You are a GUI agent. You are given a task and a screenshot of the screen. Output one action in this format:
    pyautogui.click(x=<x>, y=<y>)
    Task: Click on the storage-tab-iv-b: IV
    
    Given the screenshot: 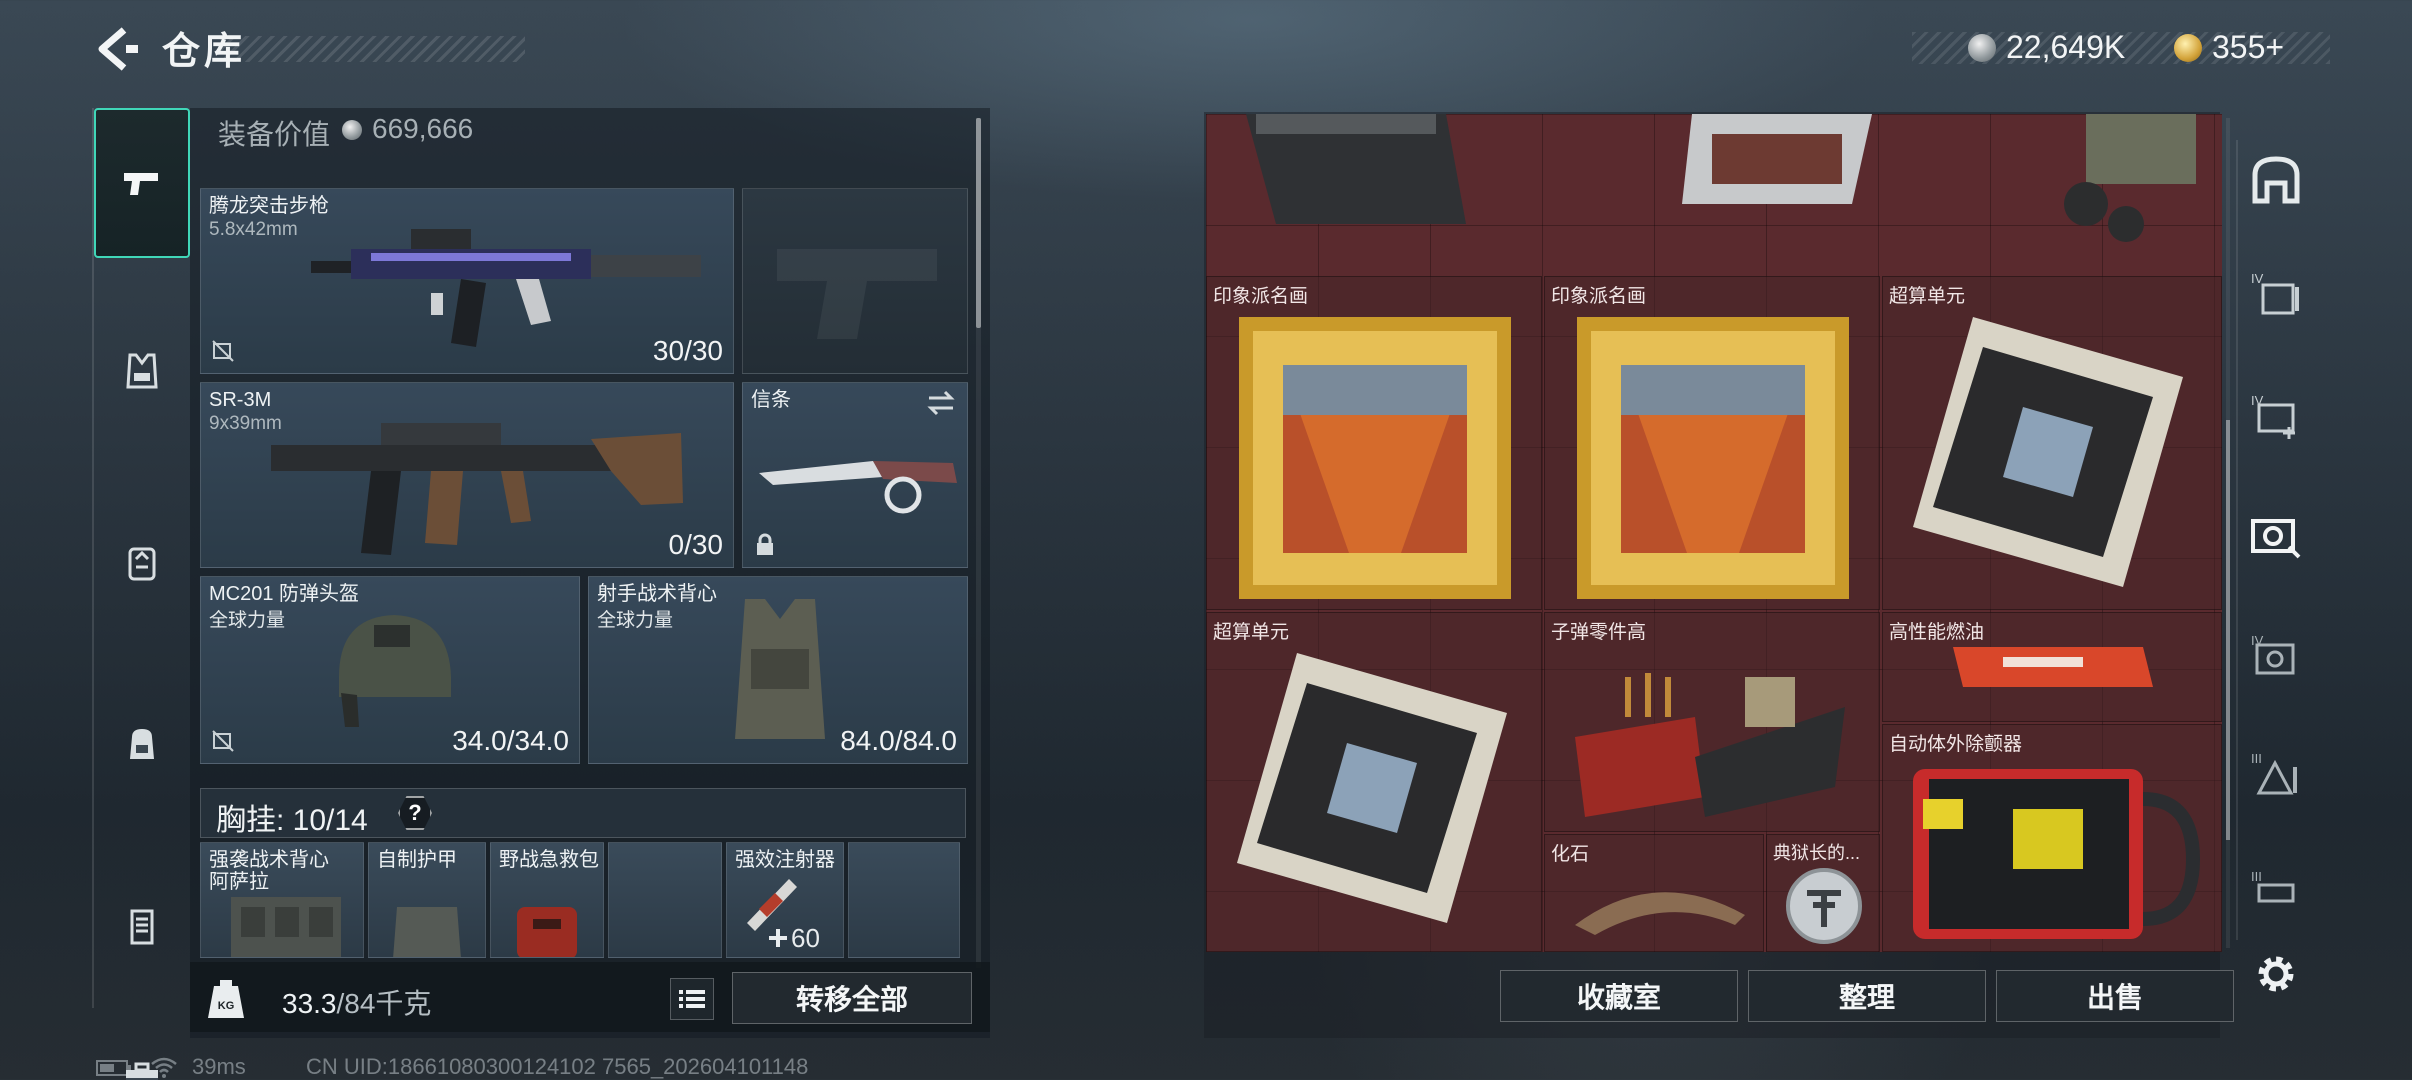 What is the action you would take?
    pyautogui.click(x=2276, y=656)
    